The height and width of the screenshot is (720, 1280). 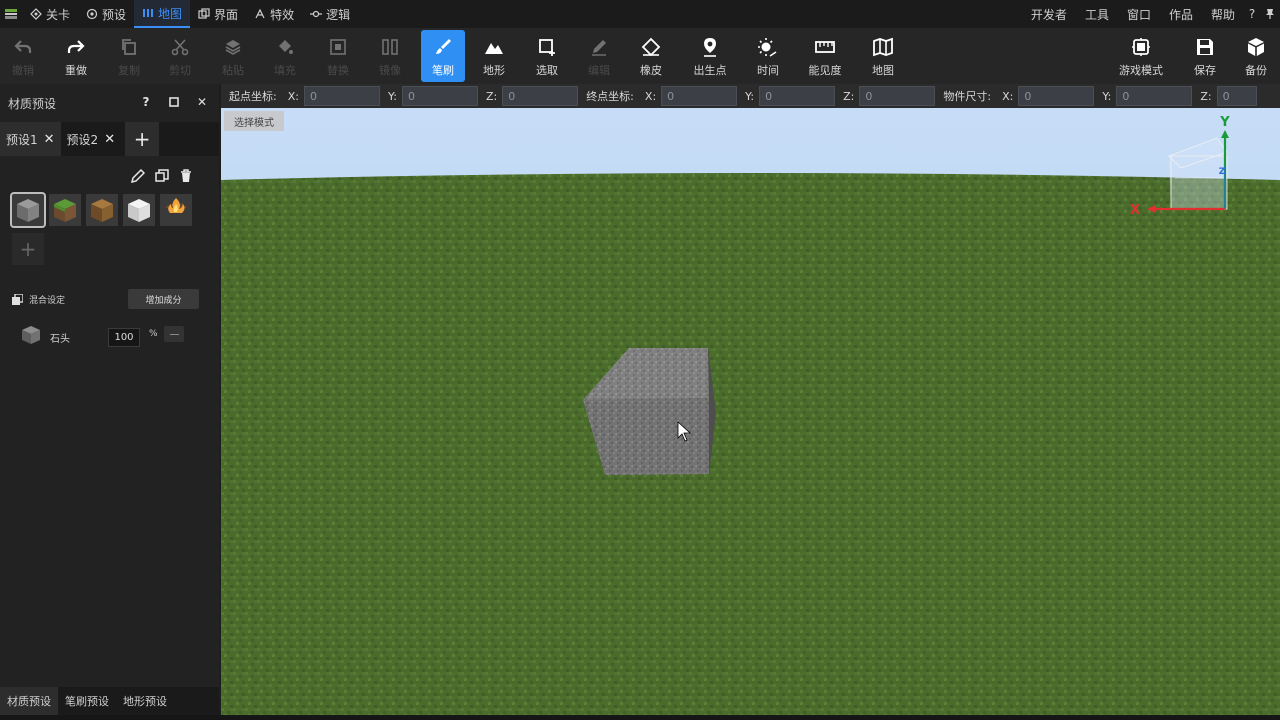 I want to click on redo-button: 重做, so click(x=76, y=56).